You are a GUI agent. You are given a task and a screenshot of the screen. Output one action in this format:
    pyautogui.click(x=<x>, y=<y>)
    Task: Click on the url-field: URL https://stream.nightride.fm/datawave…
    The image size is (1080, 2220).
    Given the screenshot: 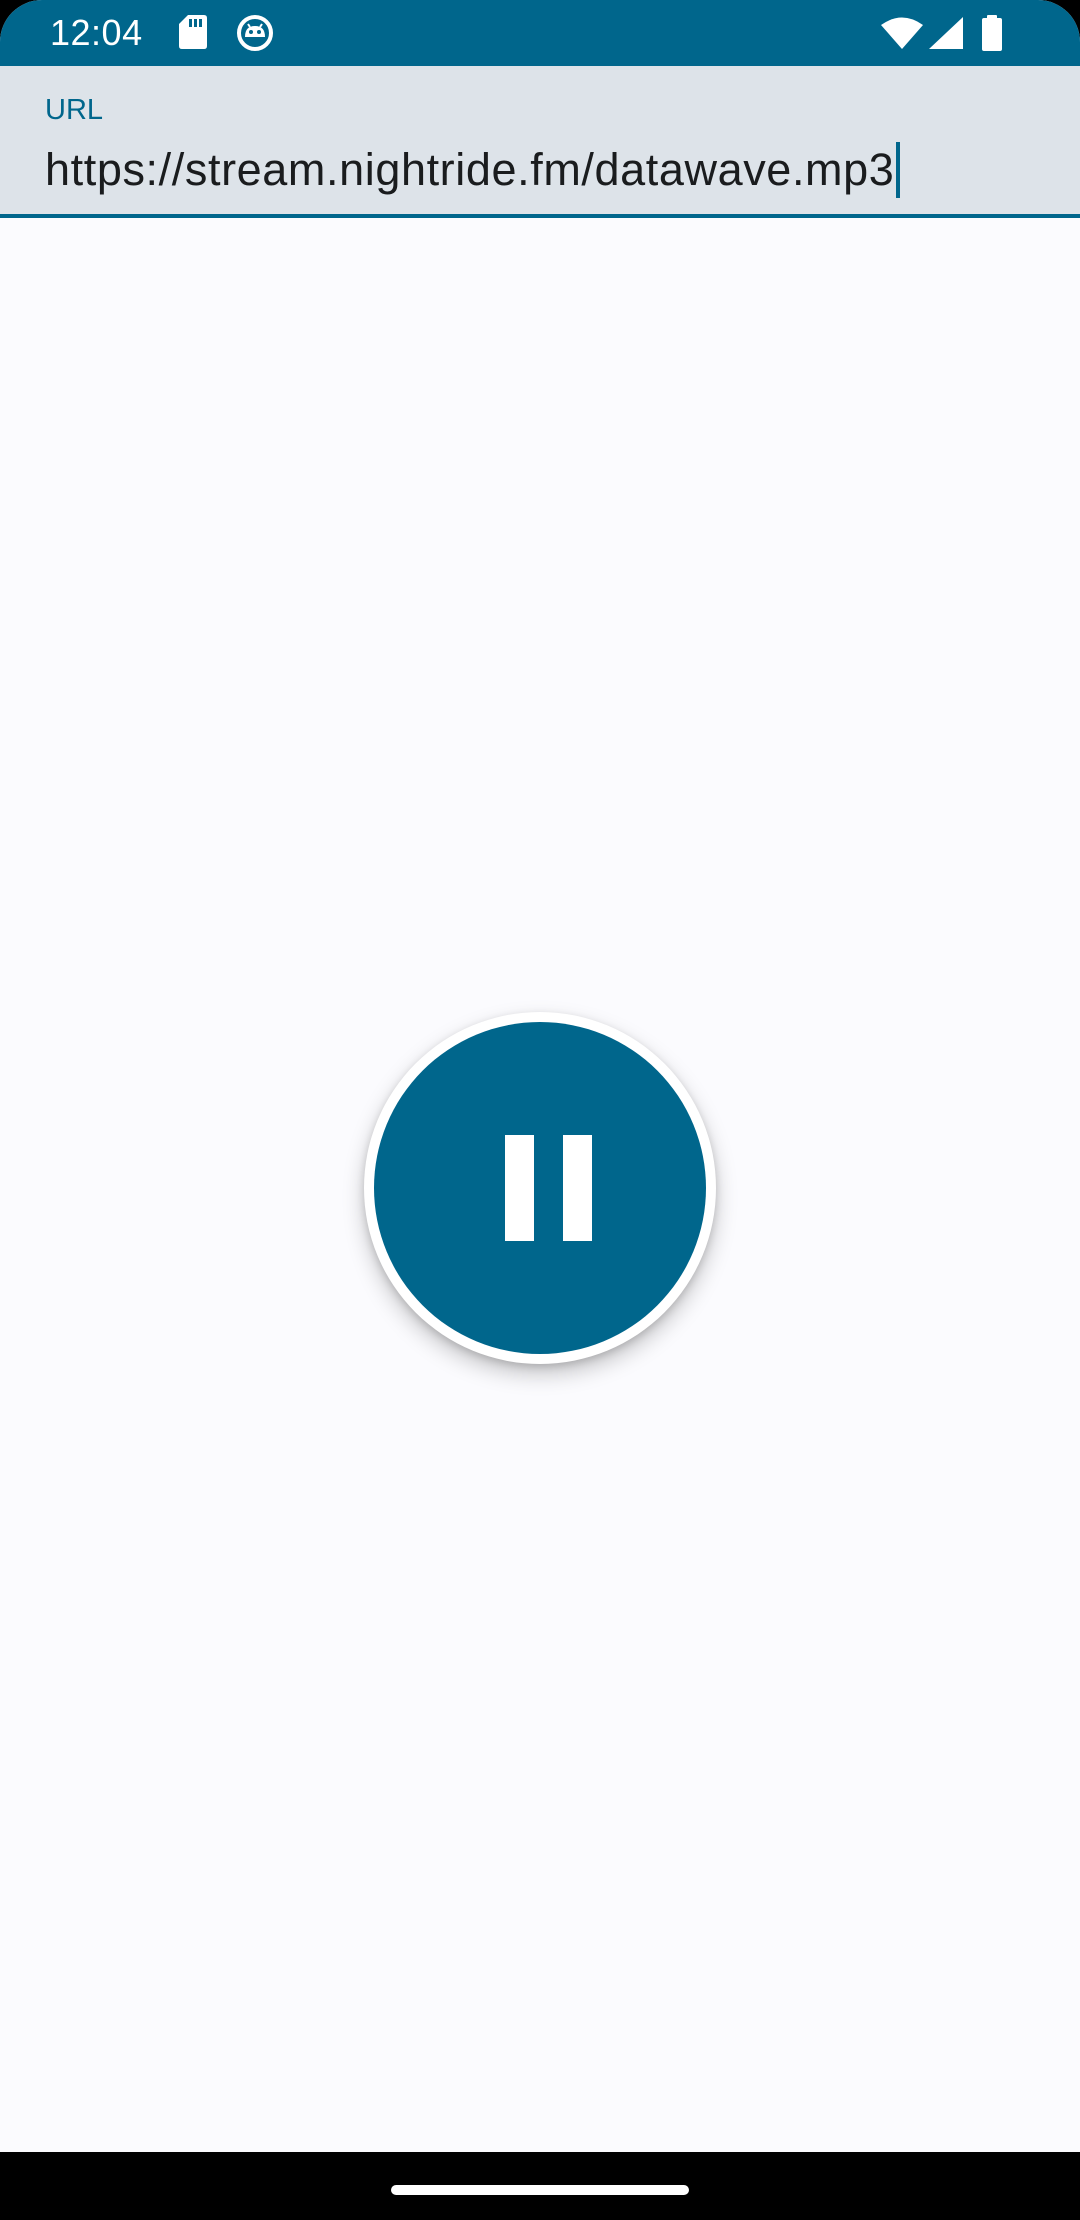 What is the action you would take?
    pyautogui.click(x=540, y=142)
    